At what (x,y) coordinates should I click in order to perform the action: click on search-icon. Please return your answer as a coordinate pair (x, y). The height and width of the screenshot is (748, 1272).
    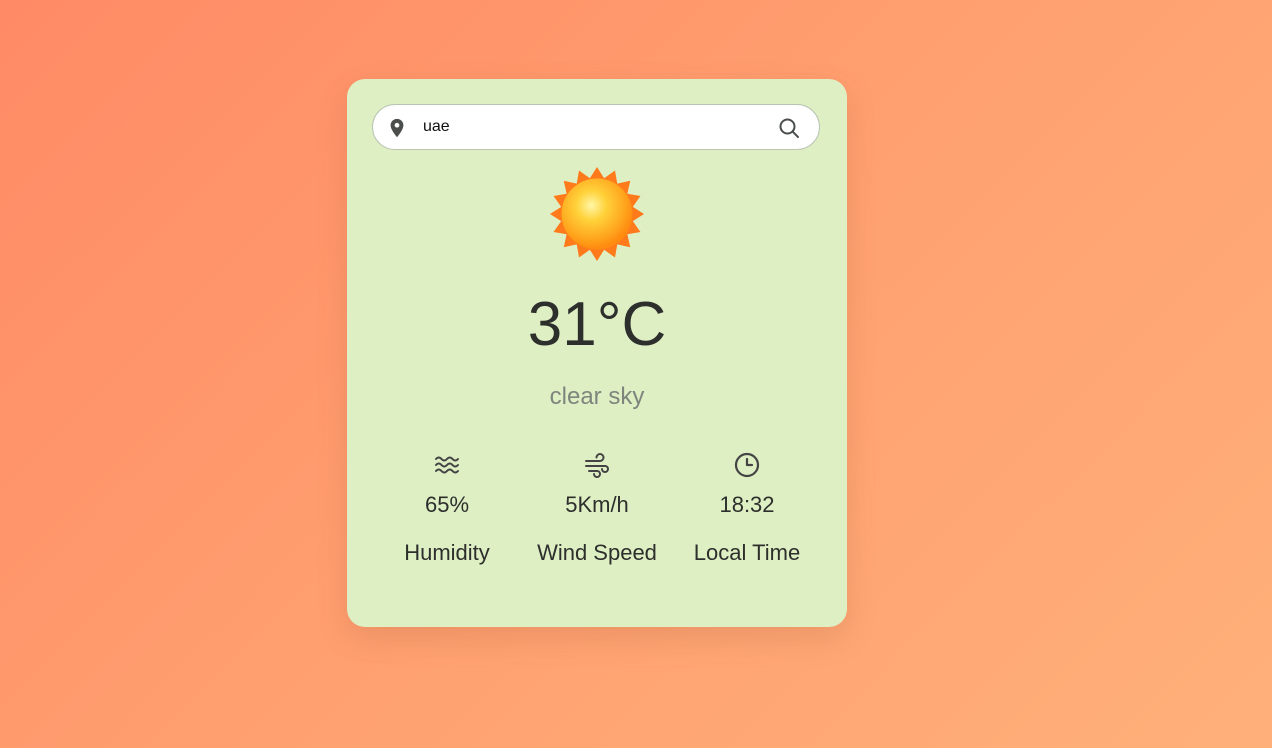
    Looking at the image, I should click on (789, 128).